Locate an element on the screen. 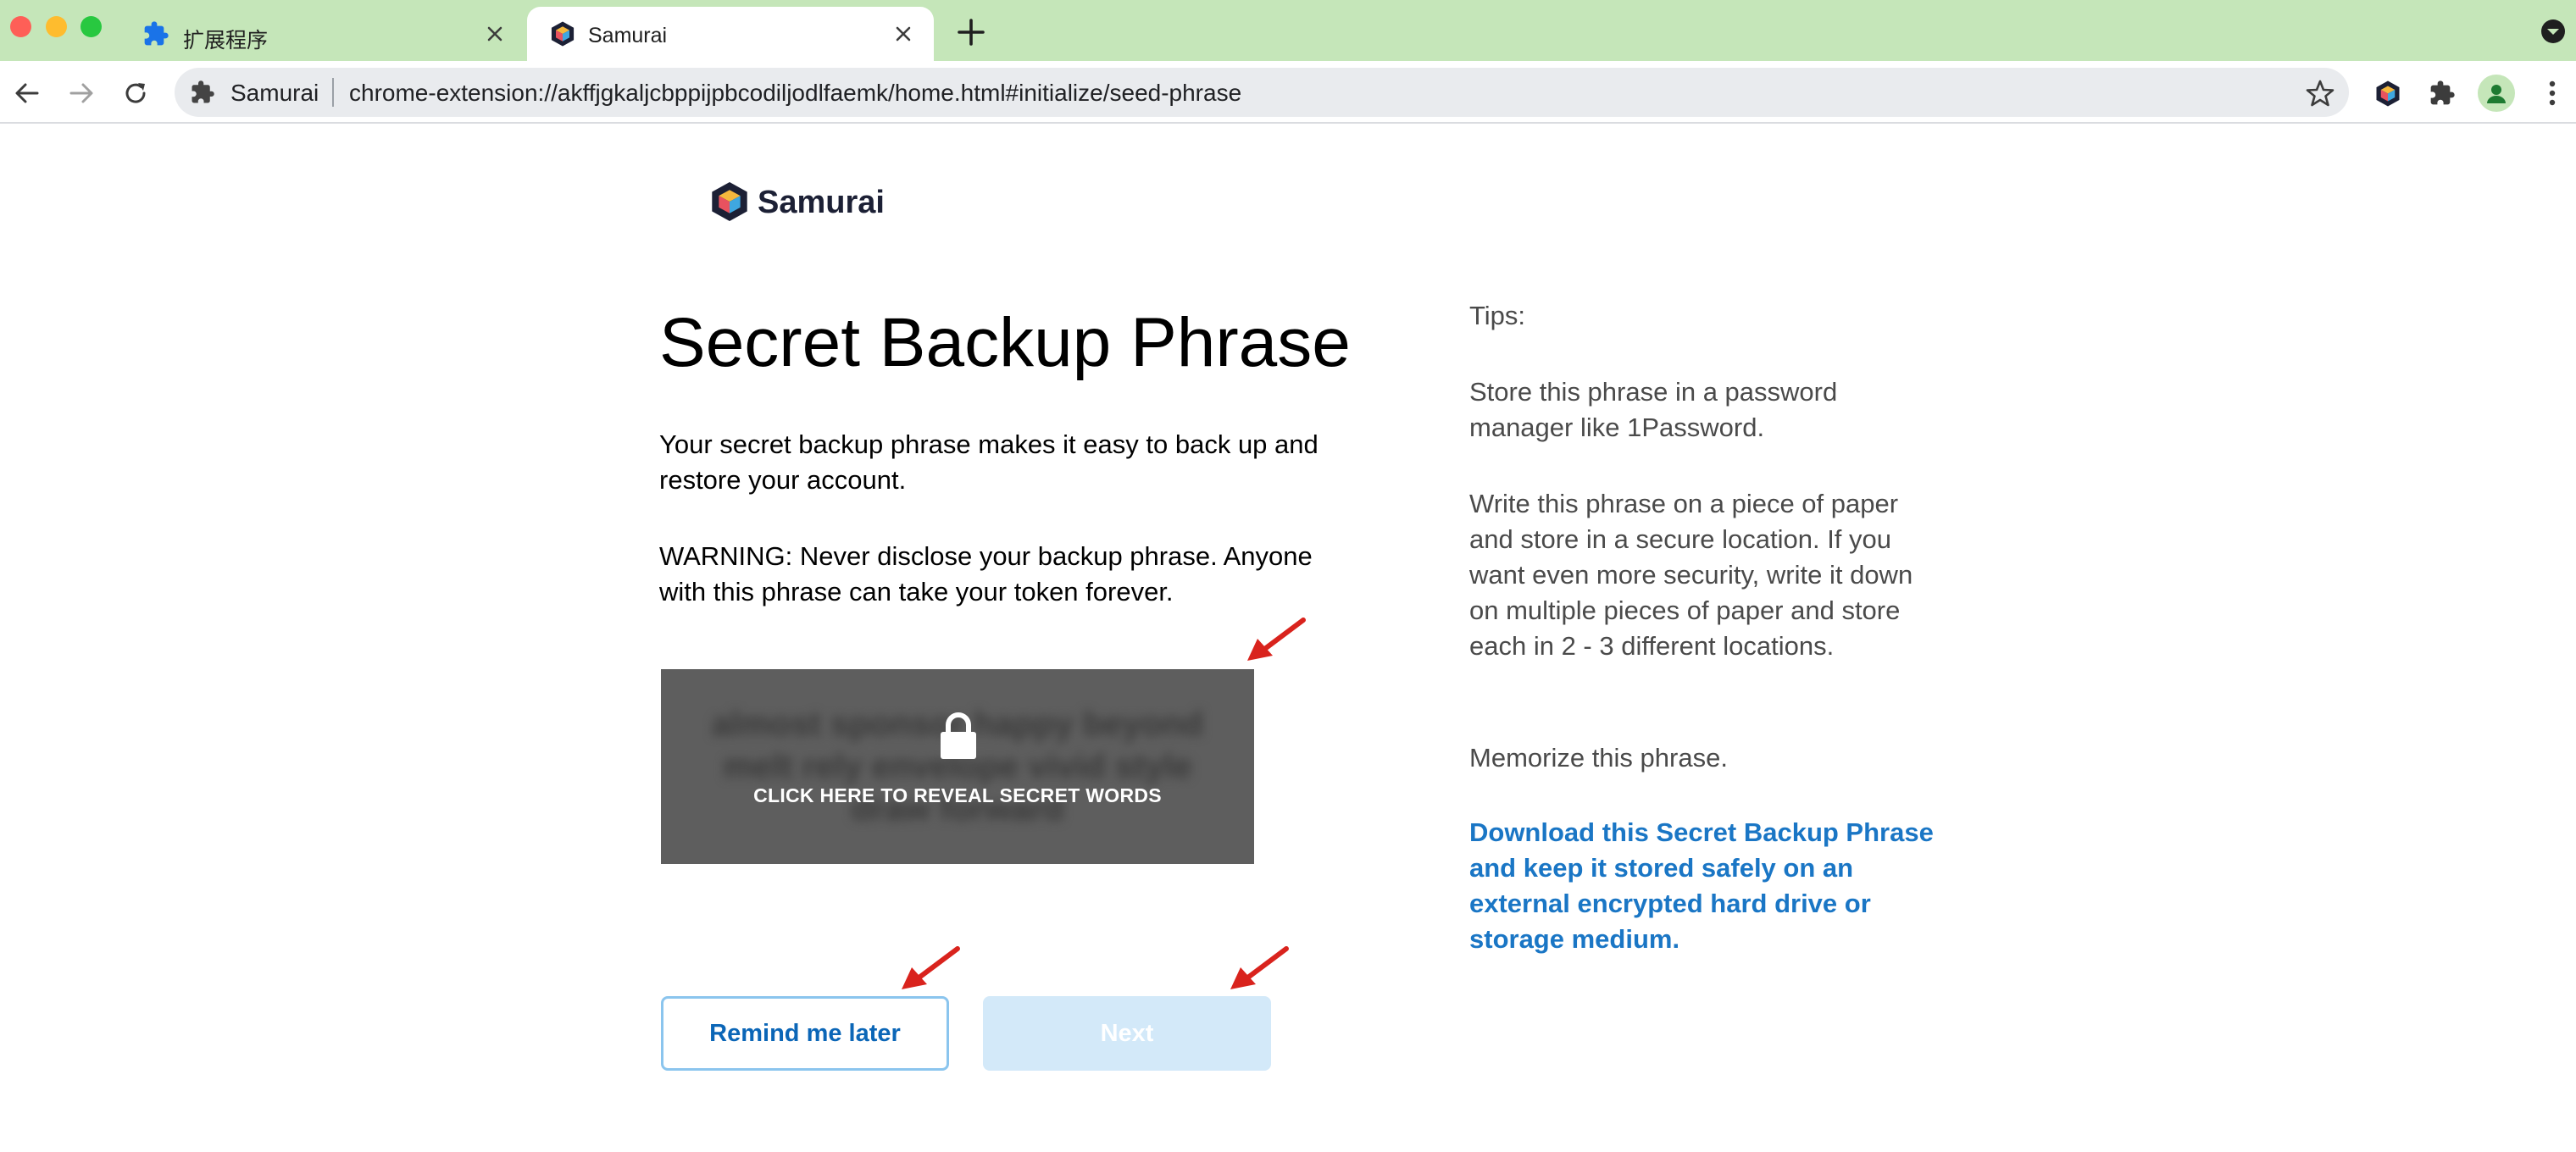 The height and width of the screenshot is (1152, 2576). back-arrow-icon is located at coordinates (27, 93).